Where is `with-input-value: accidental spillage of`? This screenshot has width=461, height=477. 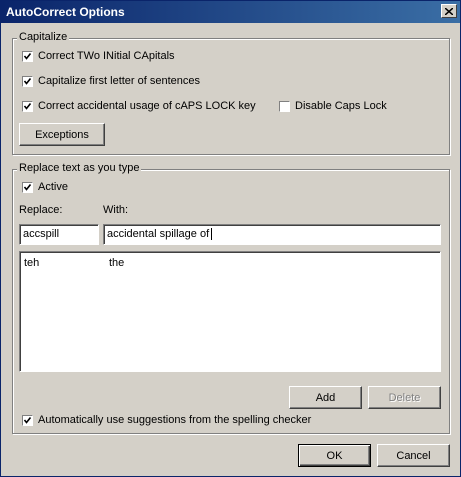
with-input-value: accidental spillage of is located at coordinates (158, 234).